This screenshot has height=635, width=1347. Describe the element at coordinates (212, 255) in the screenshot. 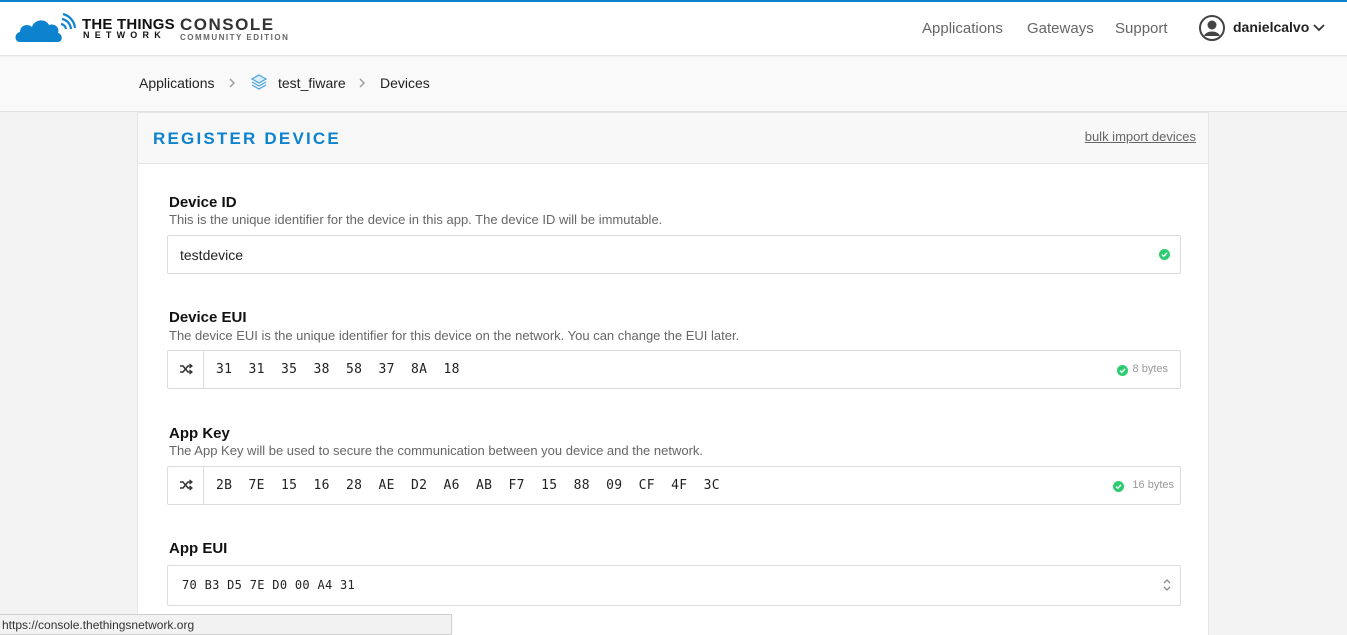

I see `device-id-value: testdevice` at that location.